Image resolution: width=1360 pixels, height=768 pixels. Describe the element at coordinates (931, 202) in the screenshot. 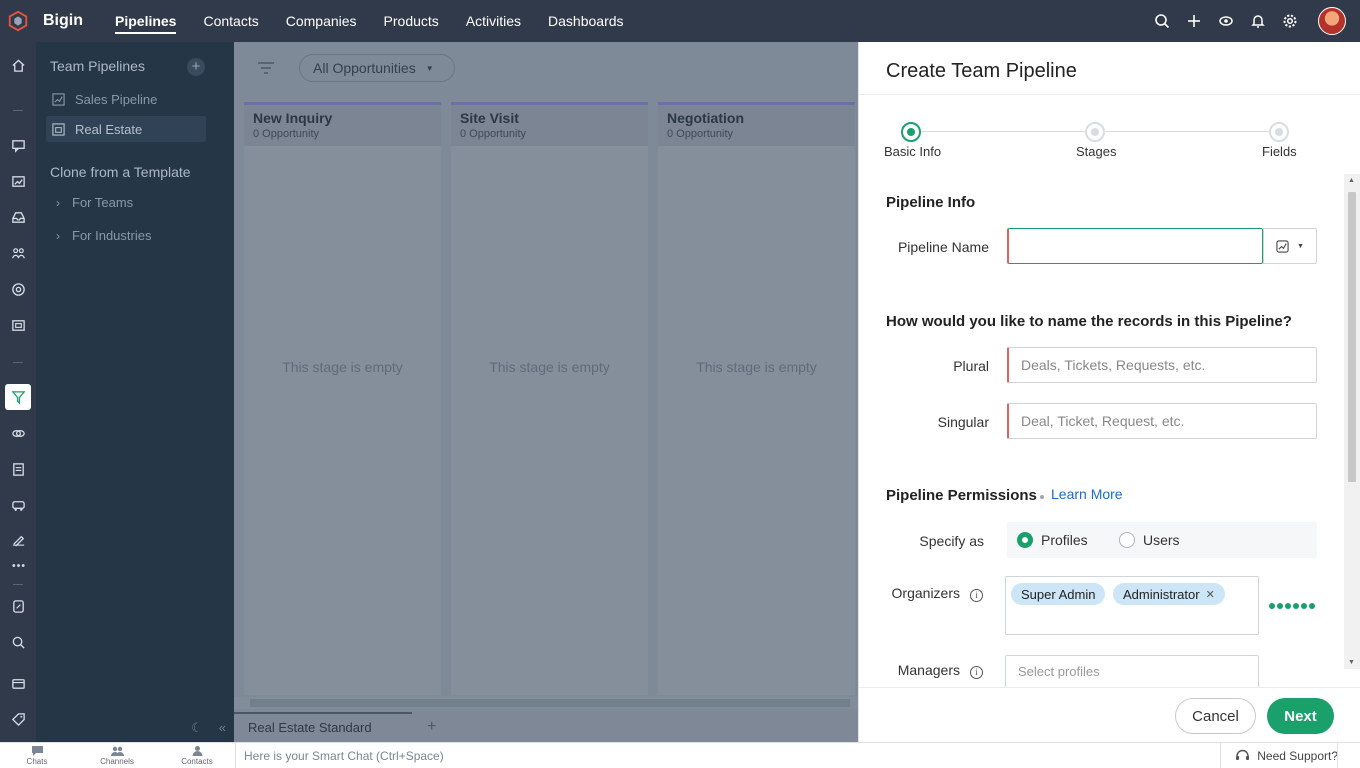

I see `pipeline-info-title: Pipeline Info` at that location.